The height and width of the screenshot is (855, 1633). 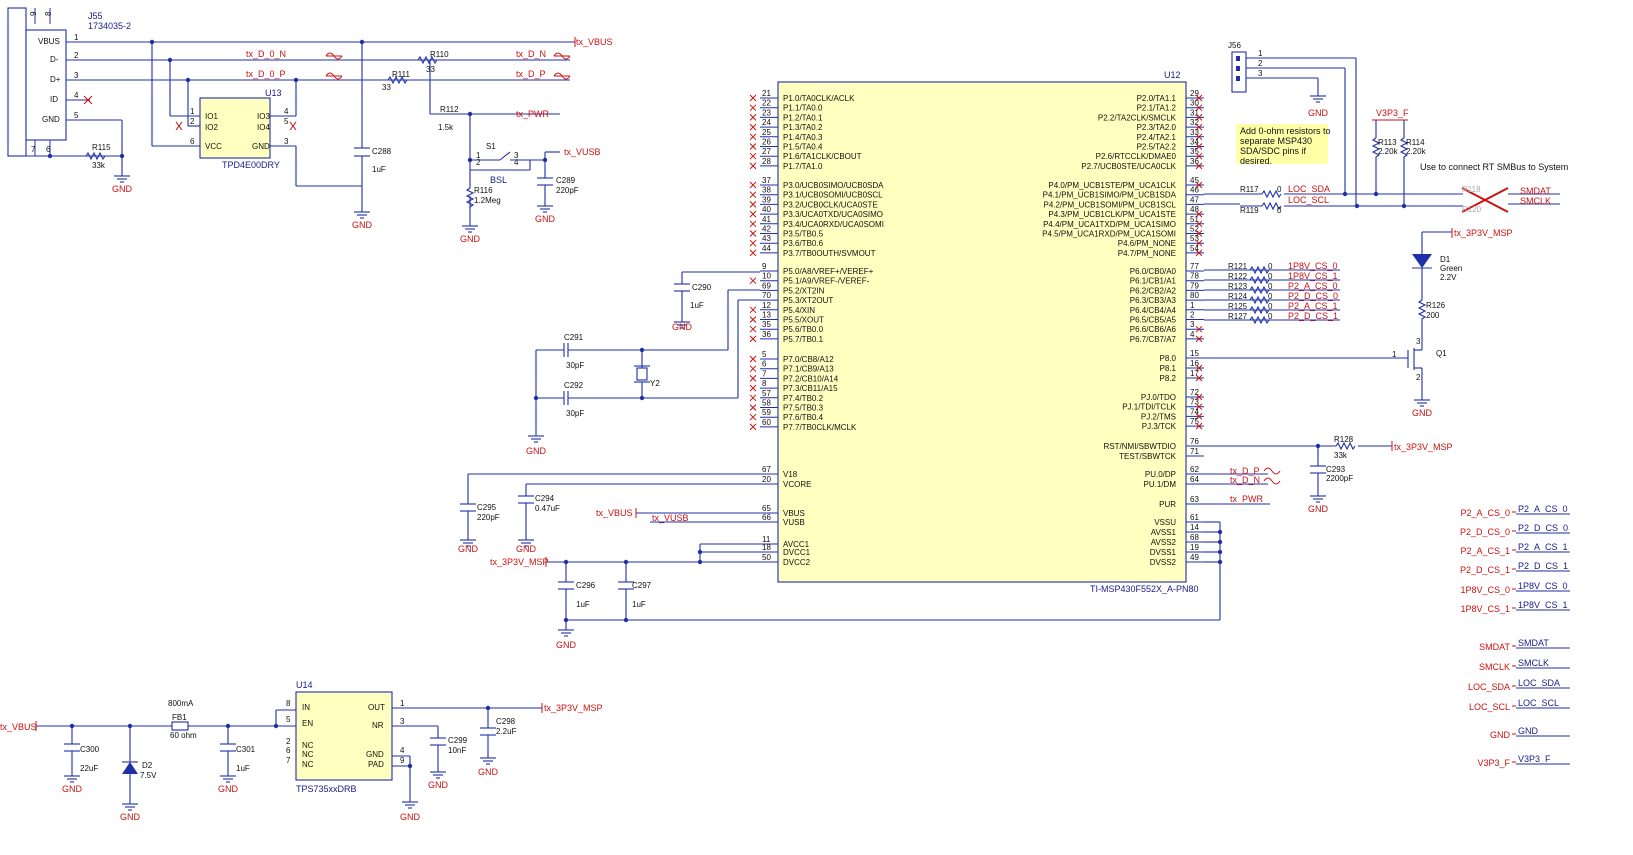 What do you see at coordinates (797, 484) in the screenshot?
I see `pin-label: VCORE` at bounding box center [797, 484].